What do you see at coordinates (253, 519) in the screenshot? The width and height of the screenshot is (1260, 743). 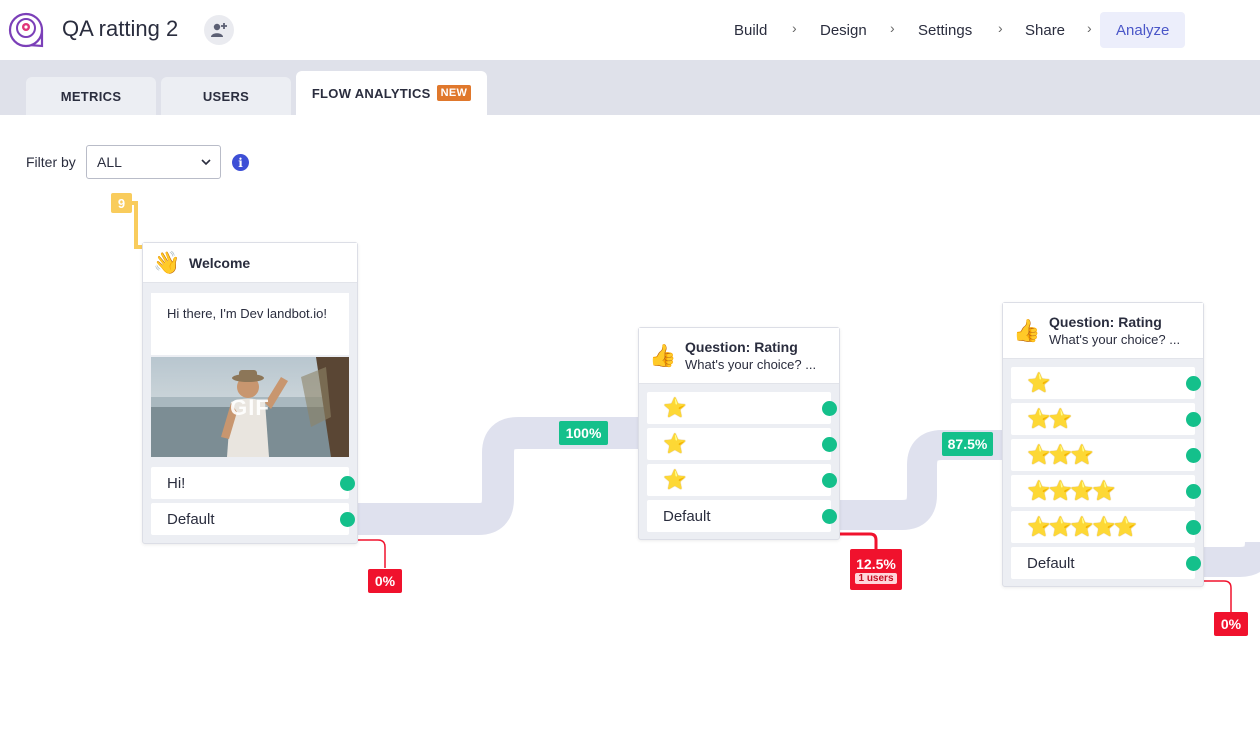 I see `welcome-button-default: Default` at bounding box center [253, 519].